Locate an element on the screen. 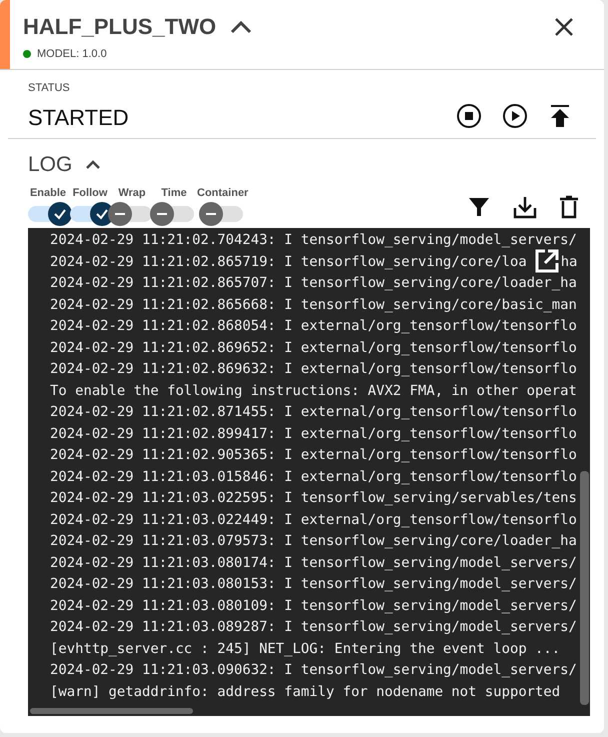  stop-button is located at coordinates (469, 116).